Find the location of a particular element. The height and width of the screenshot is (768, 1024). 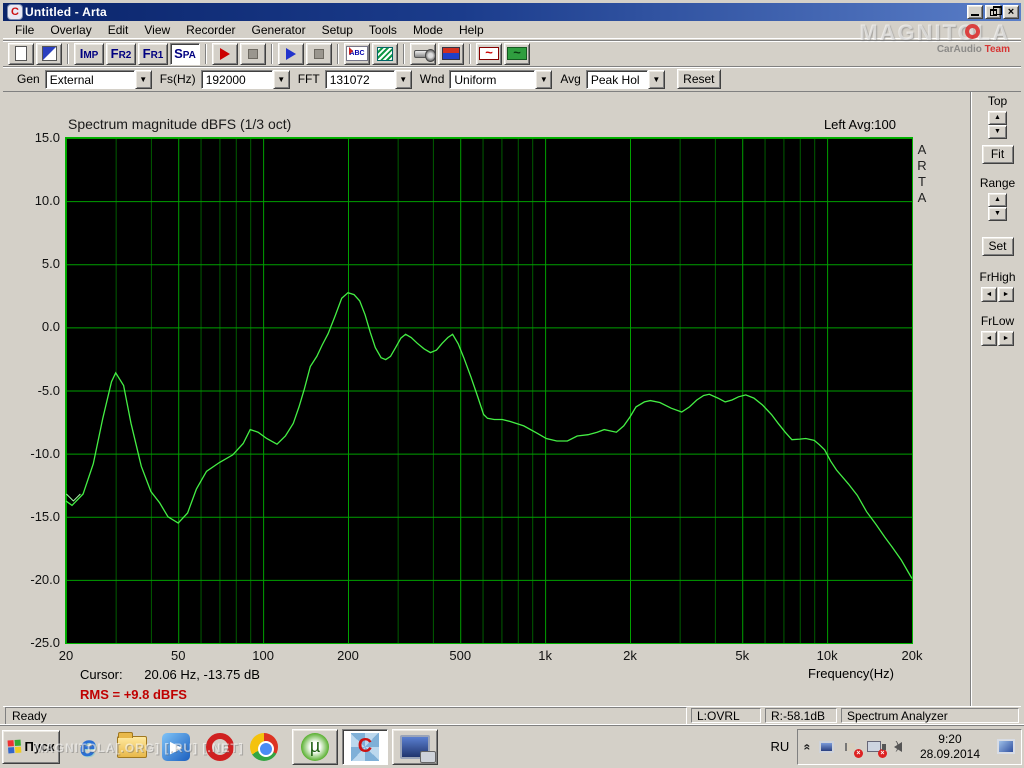

calibrate-mic-icon is located at coordinates (423, 53).